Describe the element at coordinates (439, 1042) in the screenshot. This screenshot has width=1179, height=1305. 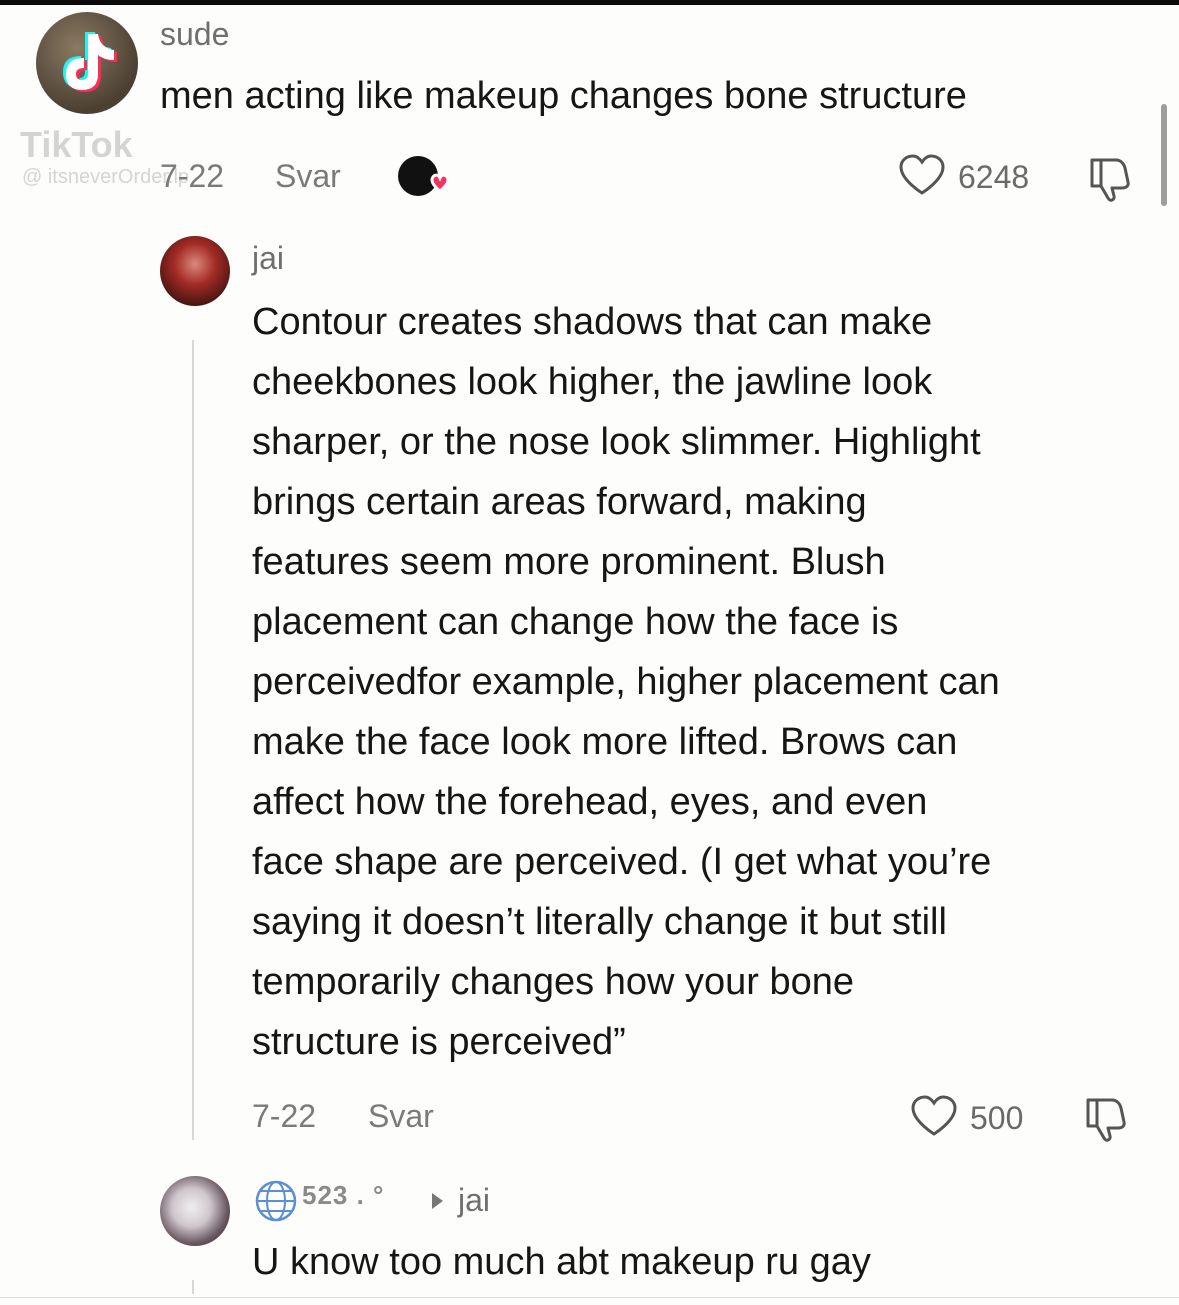
I see `comment-text-line: structure is perceived”` at that location.